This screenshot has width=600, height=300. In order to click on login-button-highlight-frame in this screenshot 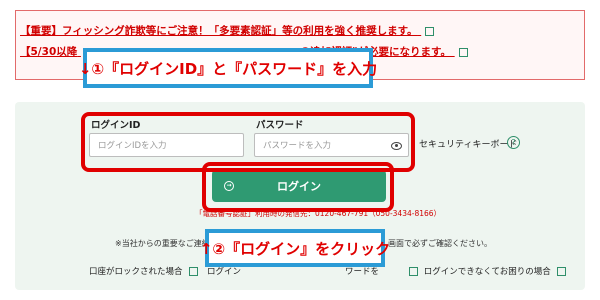, I will do `click(298, 187)`.